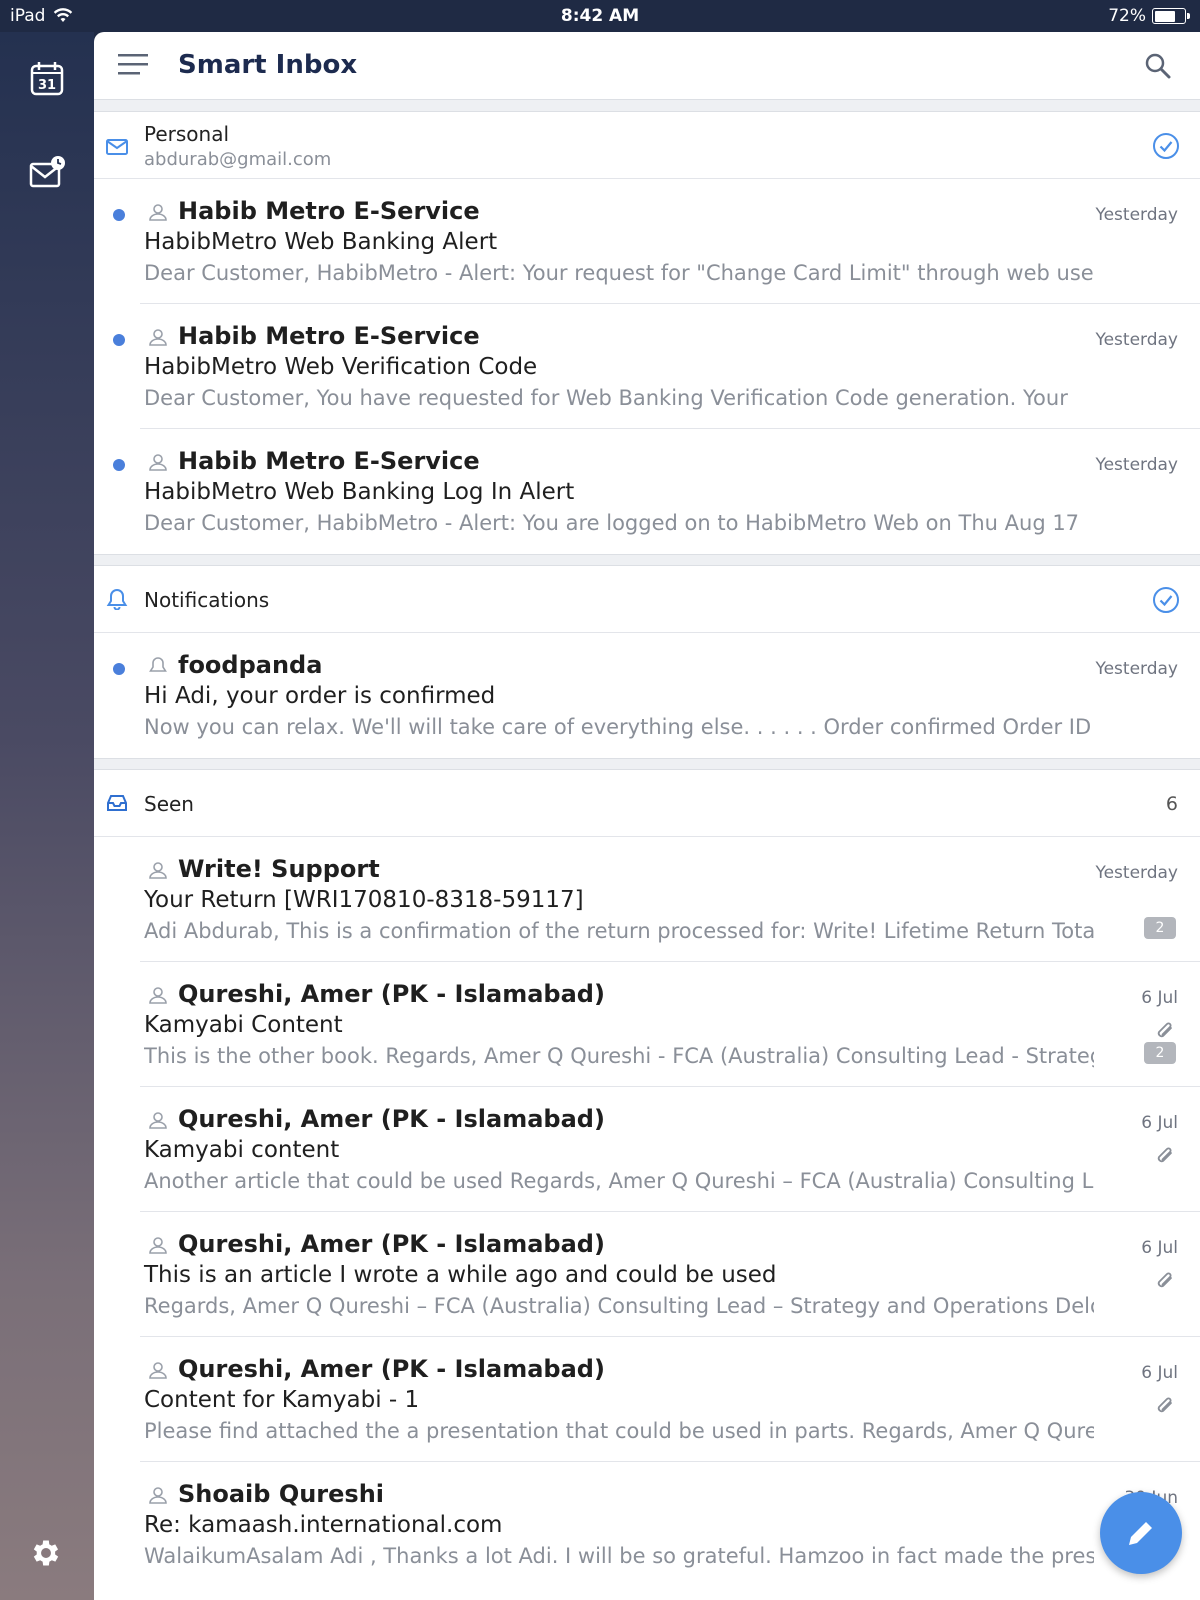 The width and height of the screenshot is (1200, 1600). I want to click on calendar-day: 31, so click(47, 85).